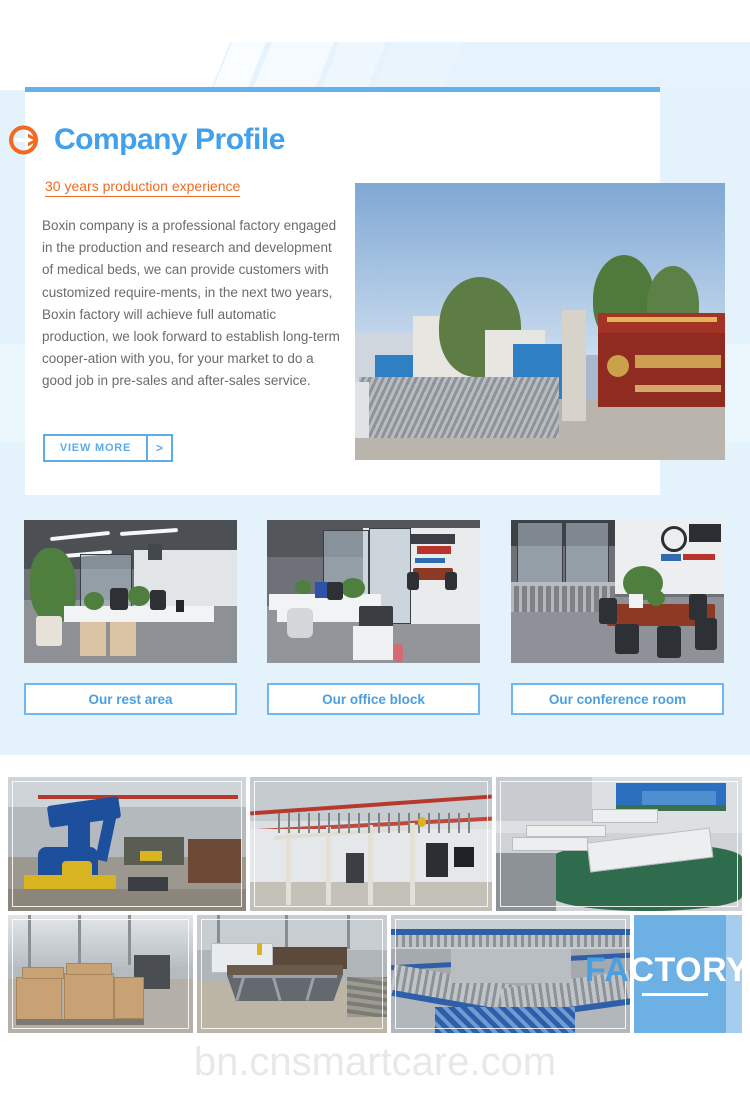 This screenshot has height=1100, width=750. I want to click on factory-photo-packing, so click(100, 974).